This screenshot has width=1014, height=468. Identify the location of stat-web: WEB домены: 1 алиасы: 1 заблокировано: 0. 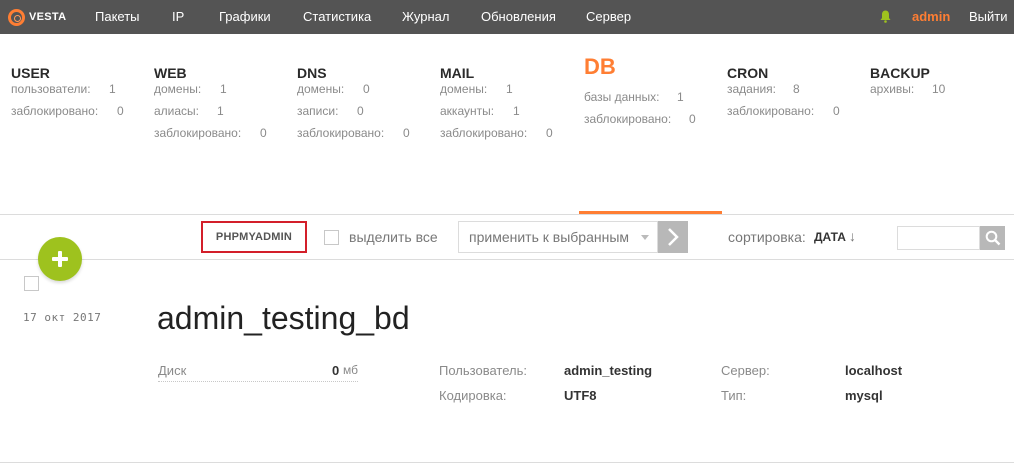
(210, 106).